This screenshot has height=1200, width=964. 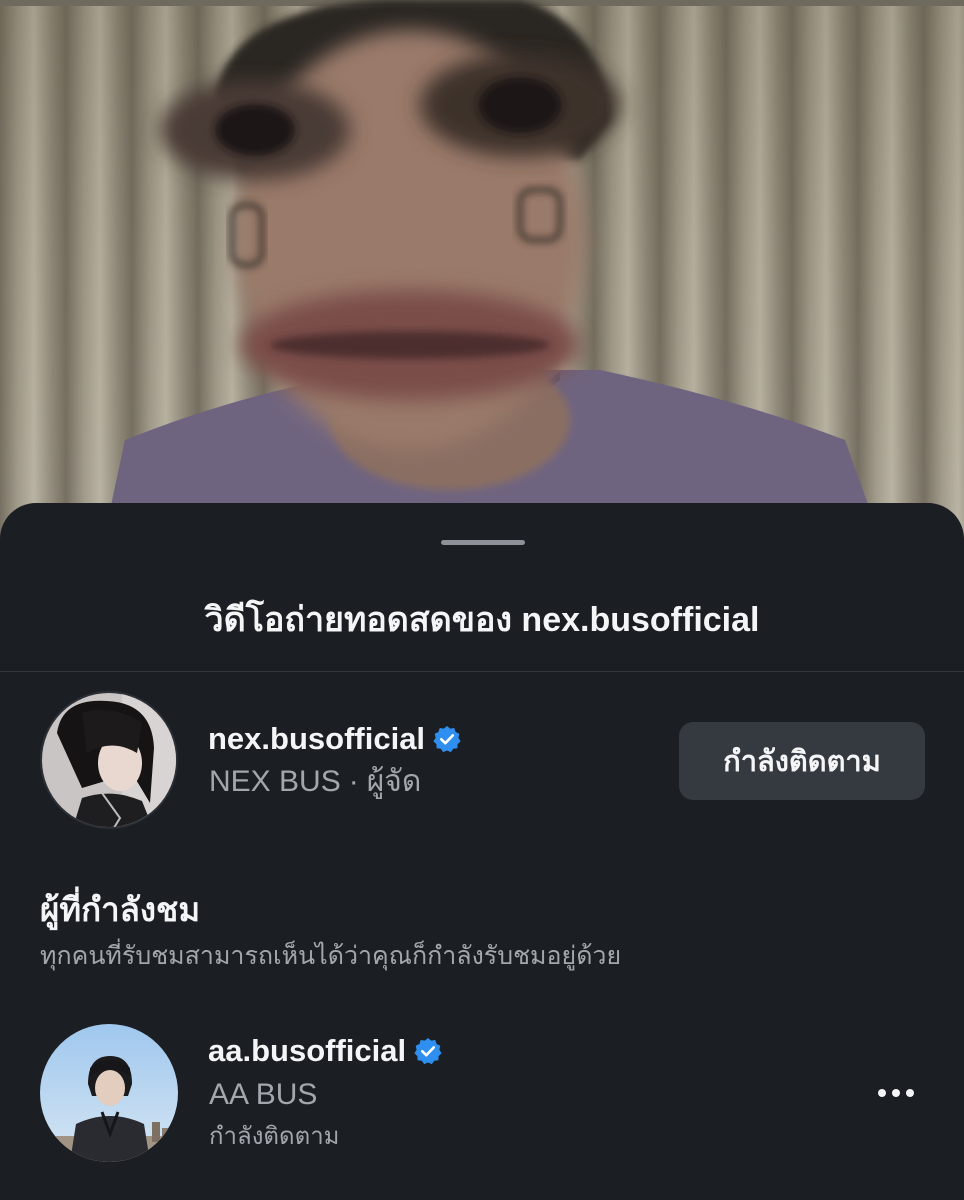 I want to click on viewer-username-row: aa.busofficial, so click(x=325, y=1051).